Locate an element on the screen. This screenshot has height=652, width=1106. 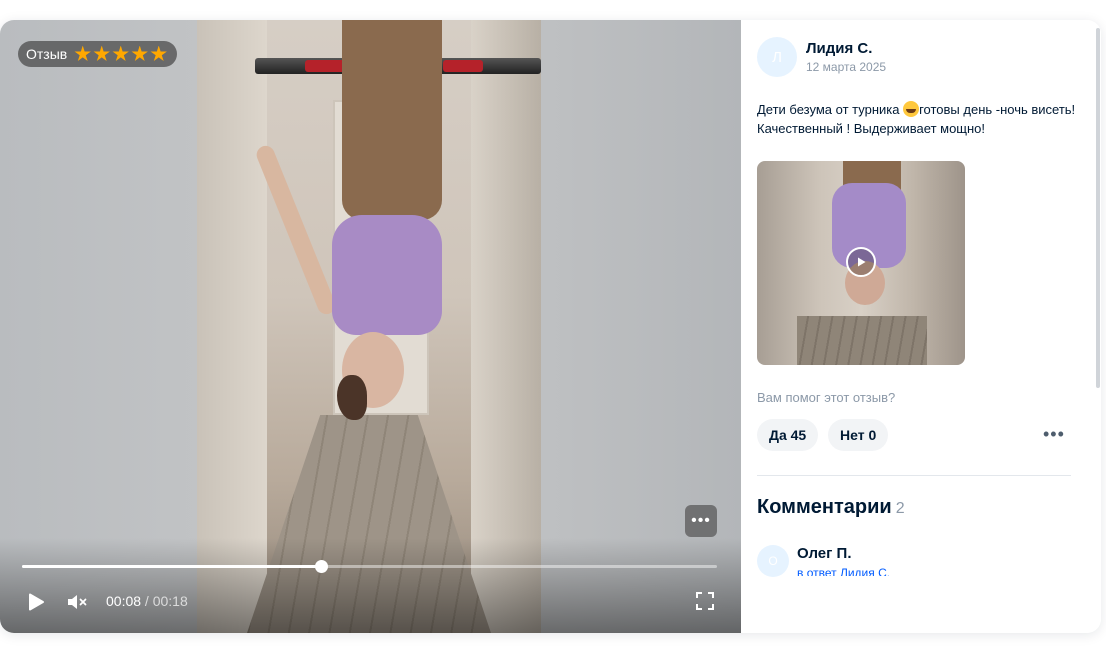
review-badge: Отзыв is located at coordinates (98, 54).